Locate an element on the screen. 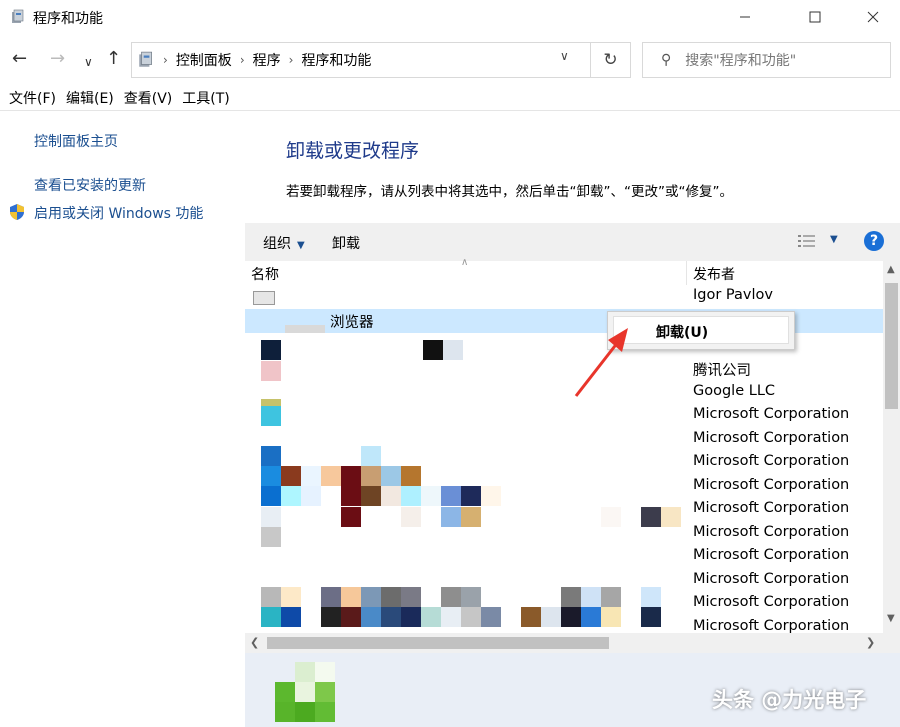 This screenshot has width=900, height=727. uninstall-button: 卸载 is located at coordinates (346, 243).